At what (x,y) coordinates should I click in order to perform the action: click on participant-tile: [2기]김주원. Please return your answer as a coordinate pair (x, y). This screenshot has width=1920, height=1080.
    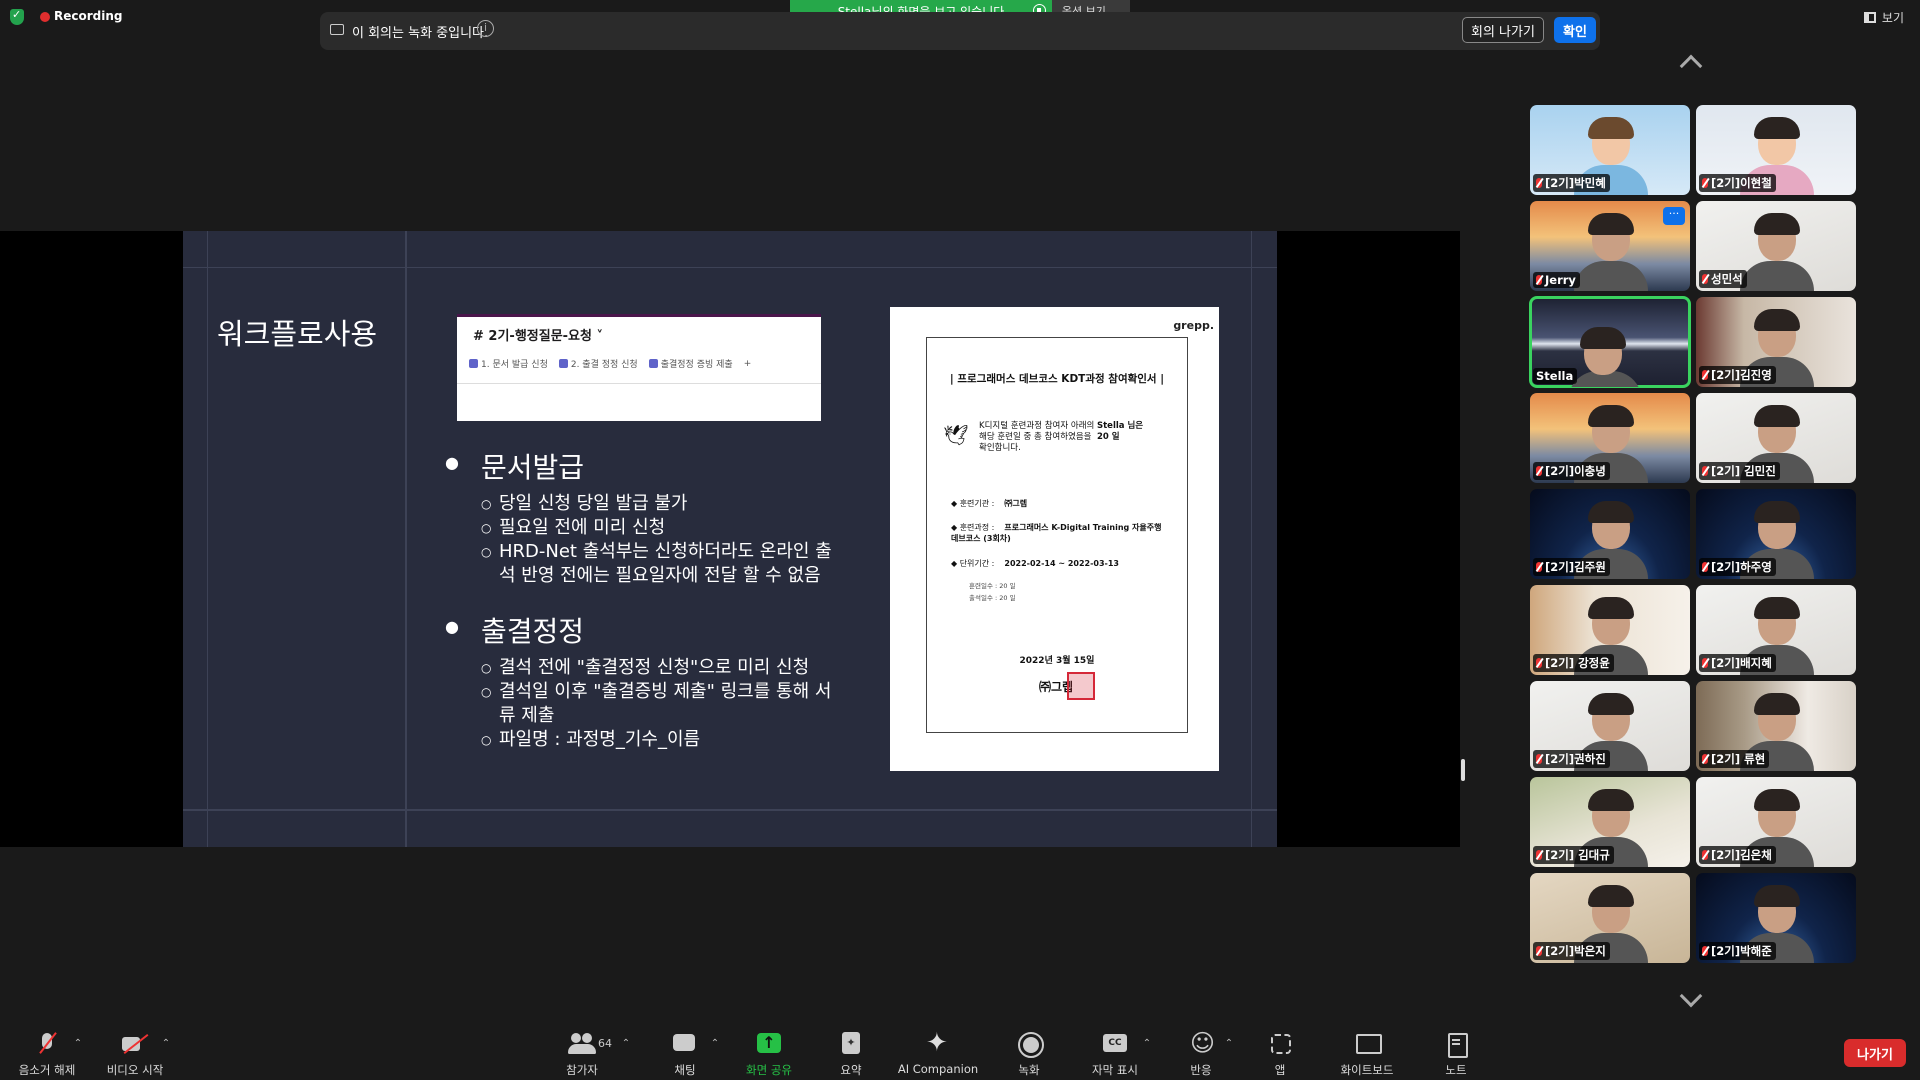
    Looking at the image, I should click on (1610, 534).